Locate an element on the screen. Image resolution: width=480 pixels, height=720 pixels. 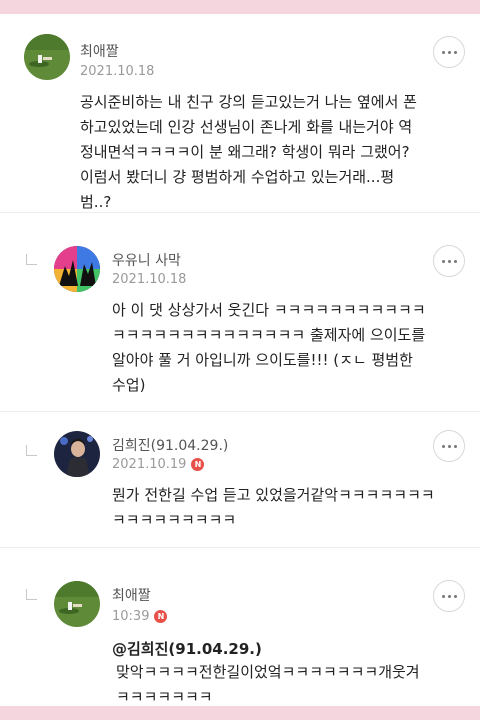
comment-author: 우유니 사막 is located at coordinates (146, 260).